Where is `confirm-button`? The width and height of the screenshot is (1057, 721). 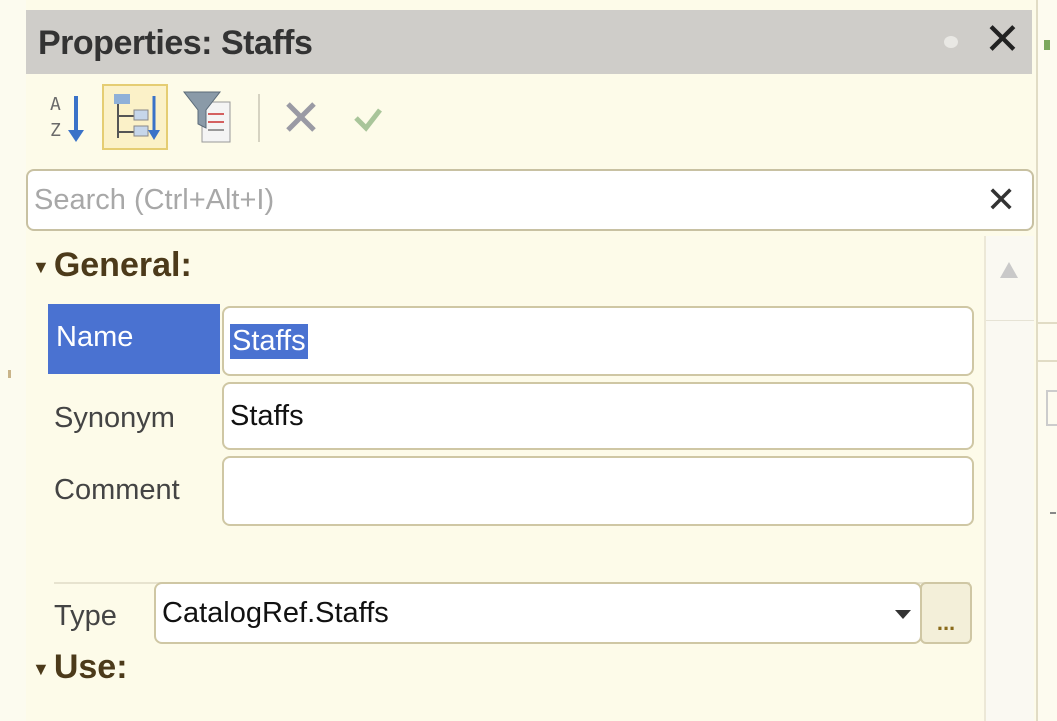 confirm-button is located at coordinates (368, 118).